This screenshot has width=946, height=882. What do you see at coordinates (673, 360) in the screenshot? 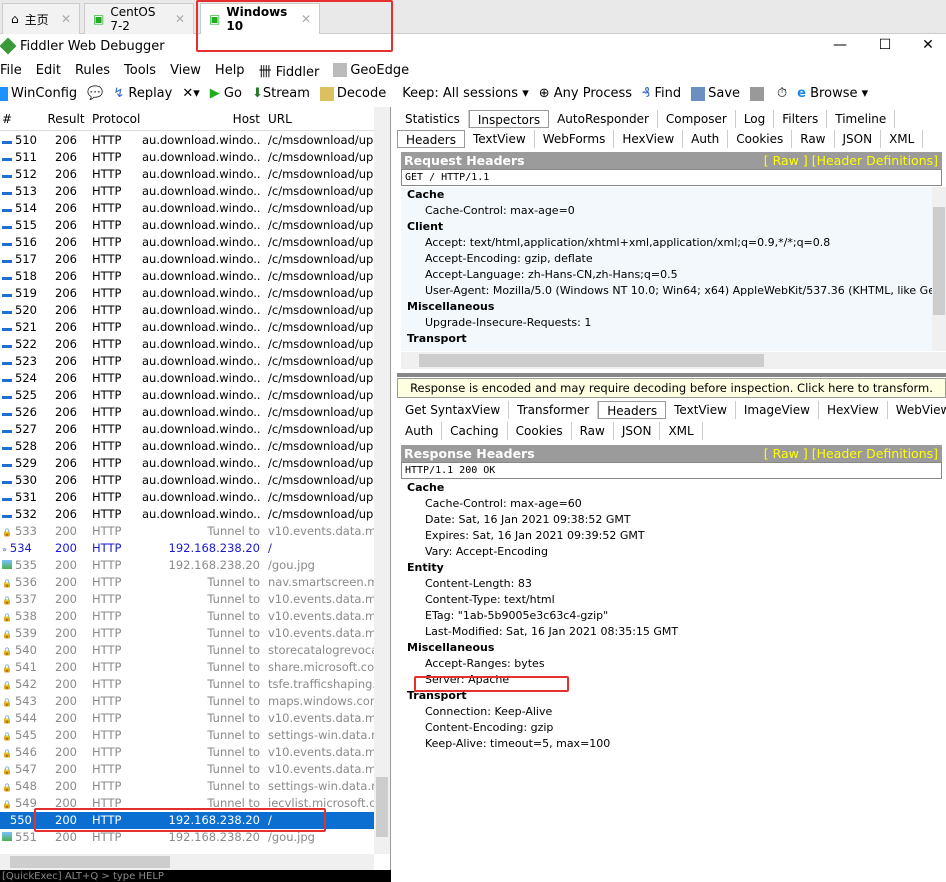
I see `request-horizontal-scrollbar` at bounding box center [673, 360].